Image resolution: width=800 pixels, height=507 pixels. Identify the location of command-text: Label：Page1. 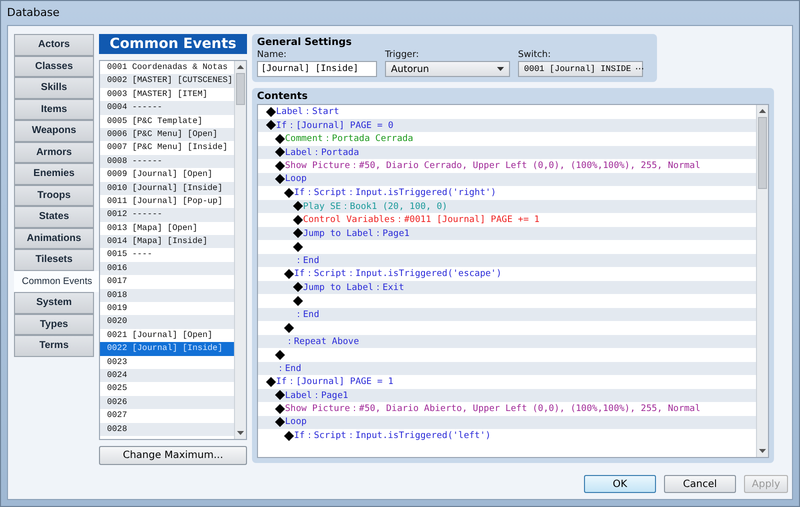
(316, 395).